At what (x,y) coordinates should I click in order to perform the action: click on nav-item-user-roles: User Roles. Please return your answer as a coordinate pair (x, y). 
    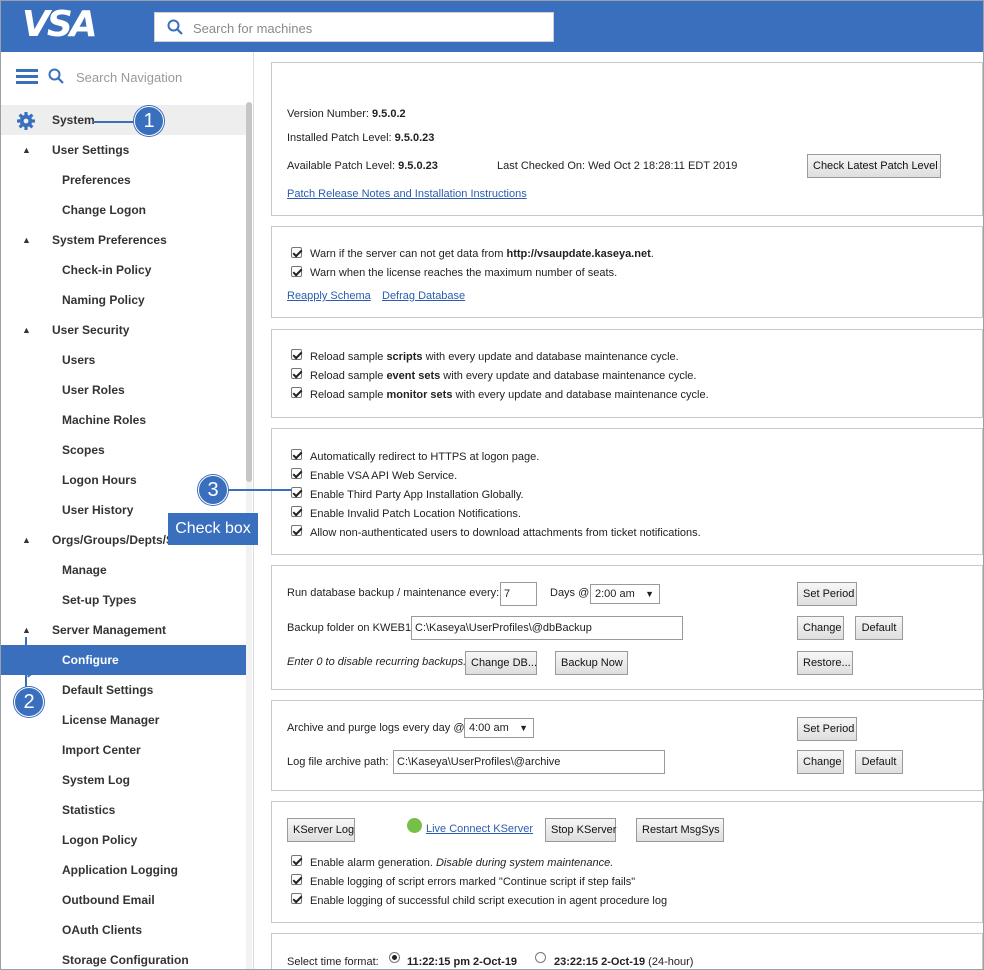
    Looking at the image, I should click on (123, 390).